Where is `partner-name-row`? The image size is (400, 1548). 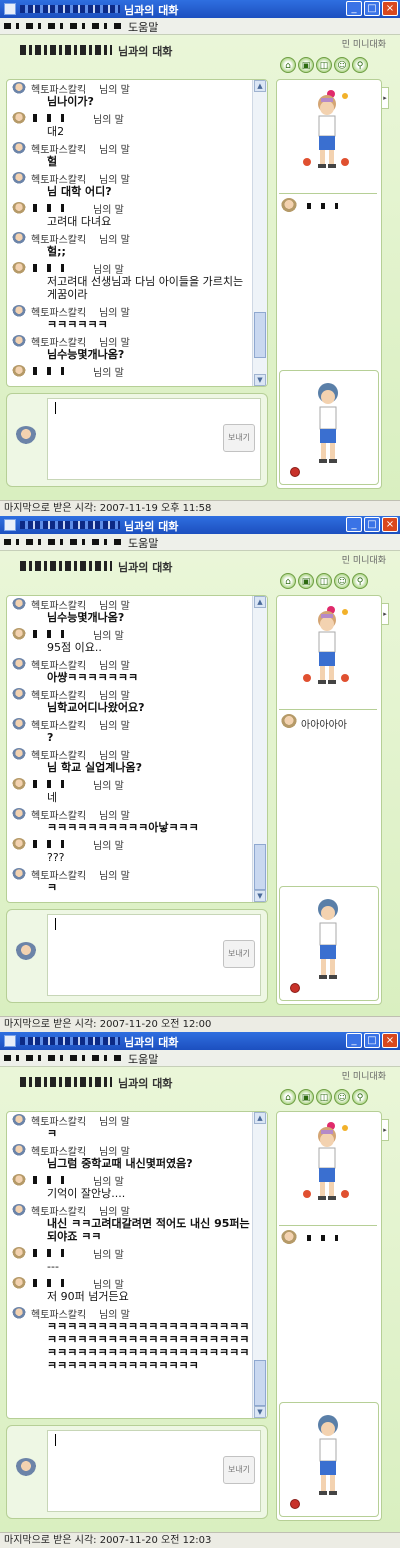 partner-name-row is located at coordinates (329, 206).